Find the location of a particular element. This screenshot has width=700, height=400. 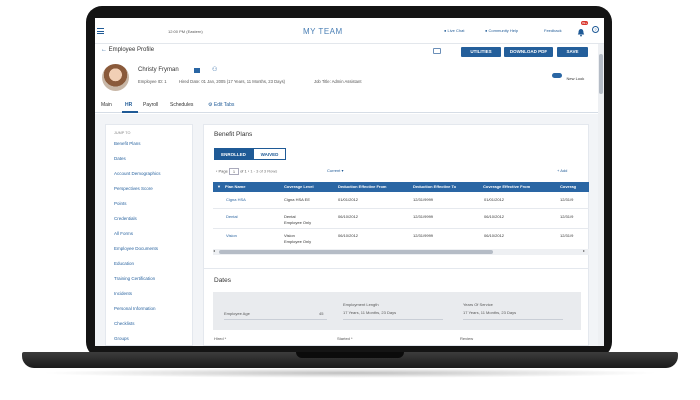

row3-cov-to: 12/31/9 is located at coordinates (567, 235).